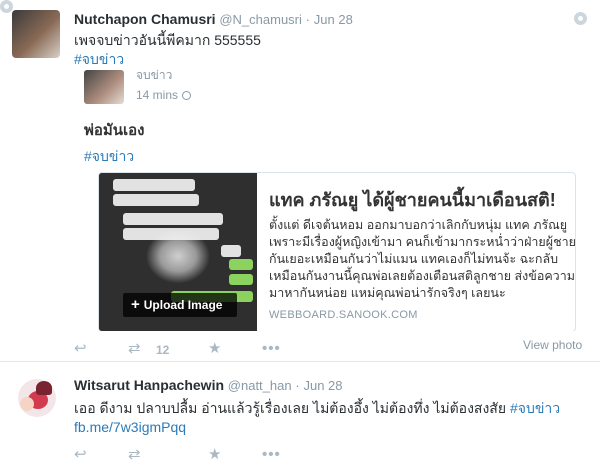 The height and width of the screenshot is (469, 600). Describe the element at coordinates (145, 19) in the screenshot. I see `user-name: Nutchapon Chamusri` at that location.